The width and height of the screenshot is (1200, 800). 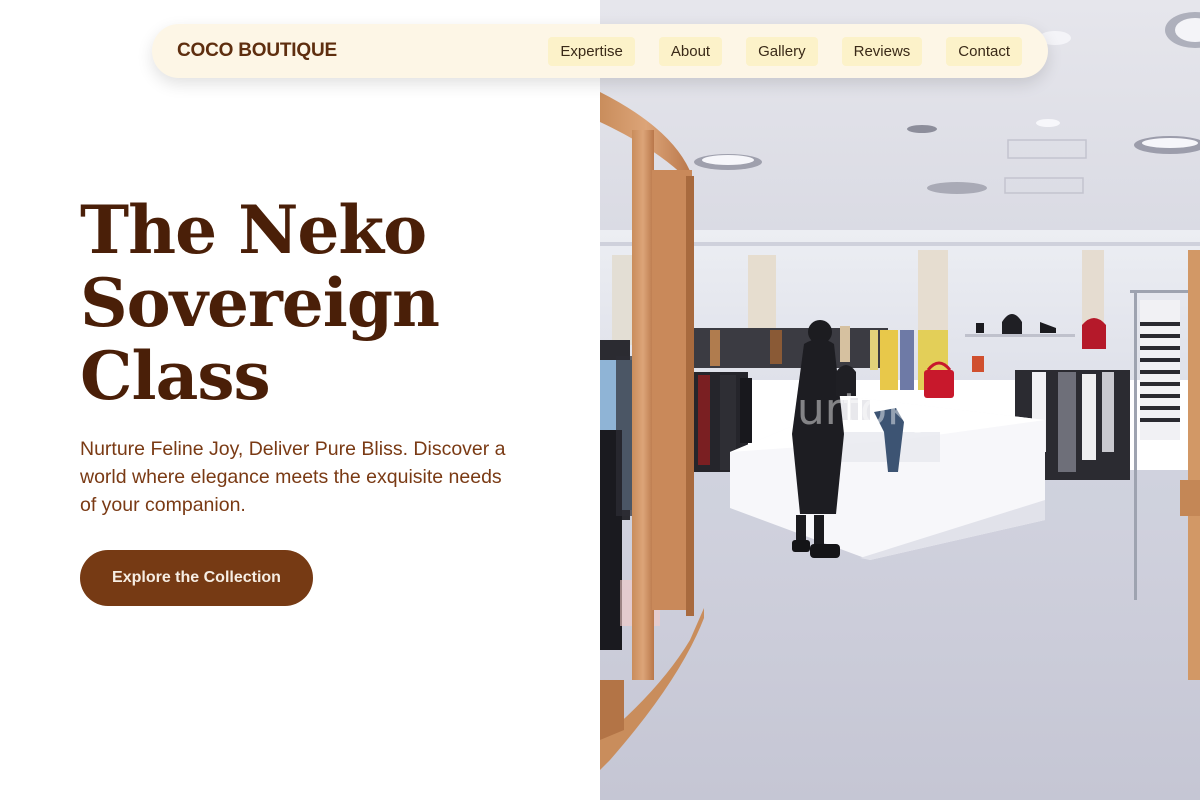 What do you see at coordinates (867, 409) in the screenshot?
I see `photo-watermark: ourtokyo` at bounding box center [867, 409].